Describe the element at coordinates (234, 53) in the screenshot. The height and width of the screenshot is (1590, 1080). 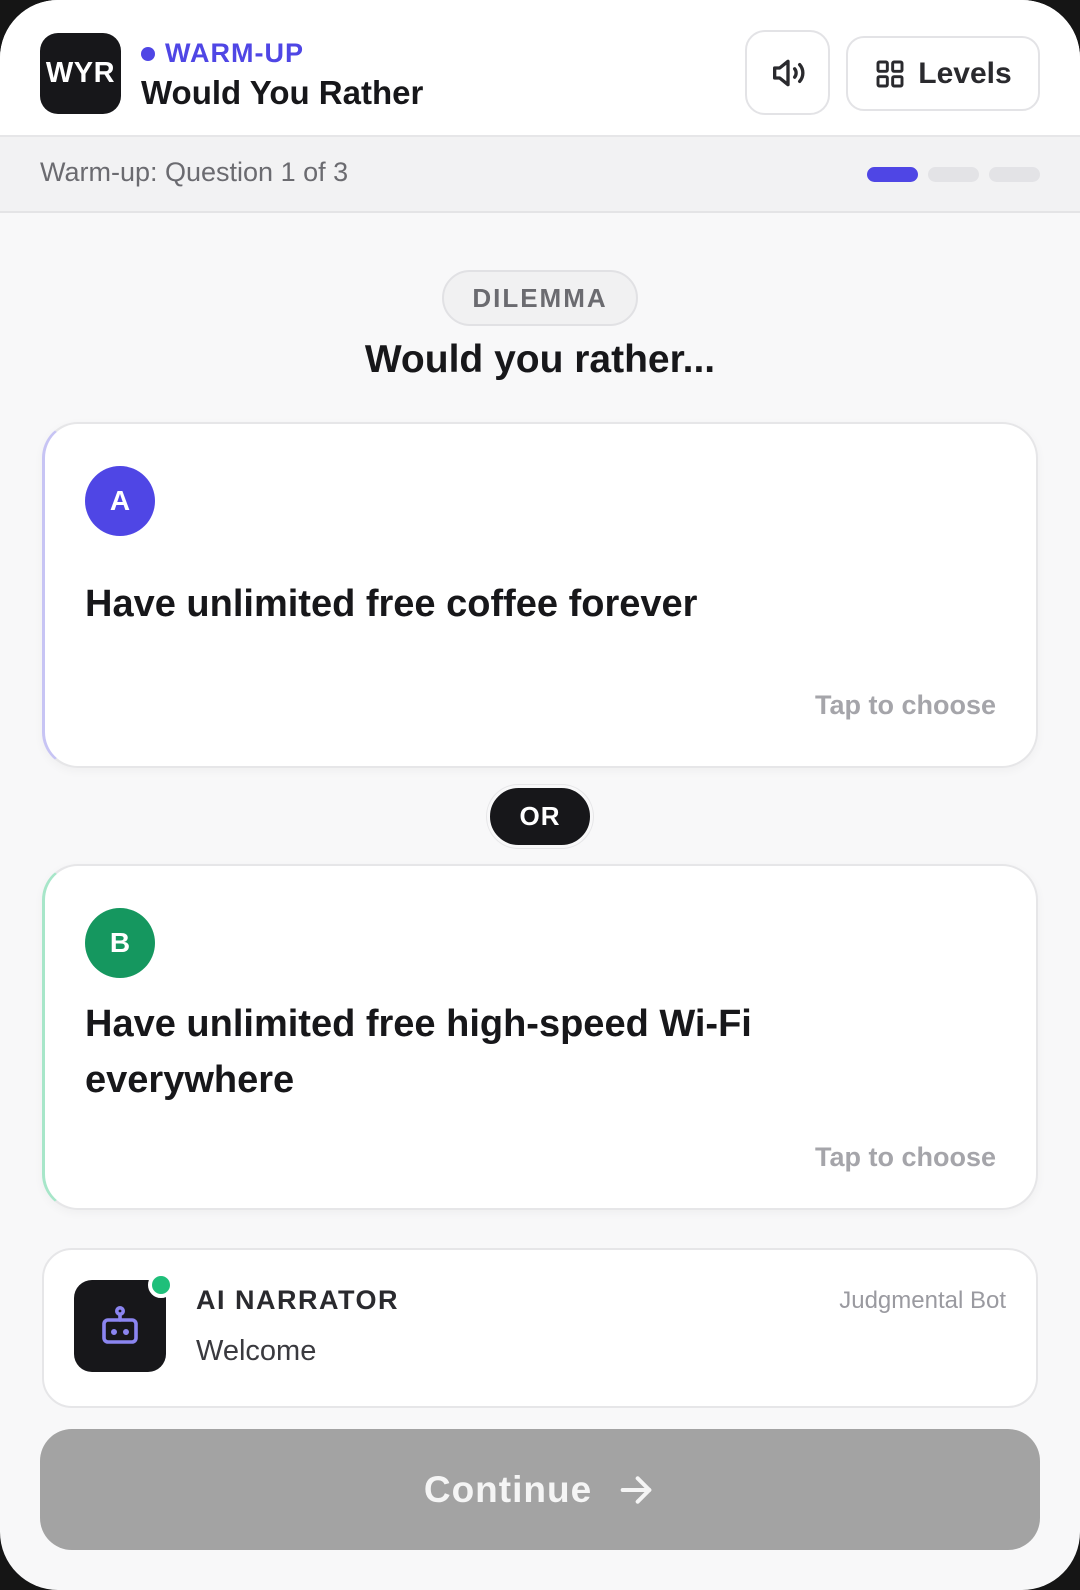
I see `stage-label: WARM-UP` at that location.